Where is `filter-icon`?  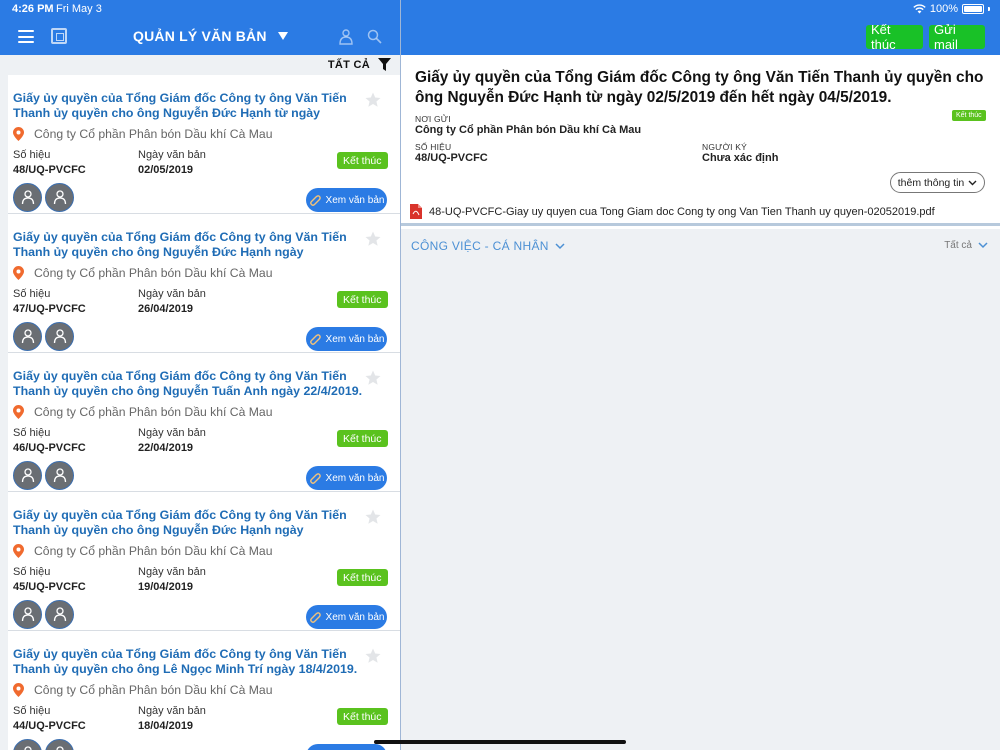
filter-icon is located at coordinates (384, 64).